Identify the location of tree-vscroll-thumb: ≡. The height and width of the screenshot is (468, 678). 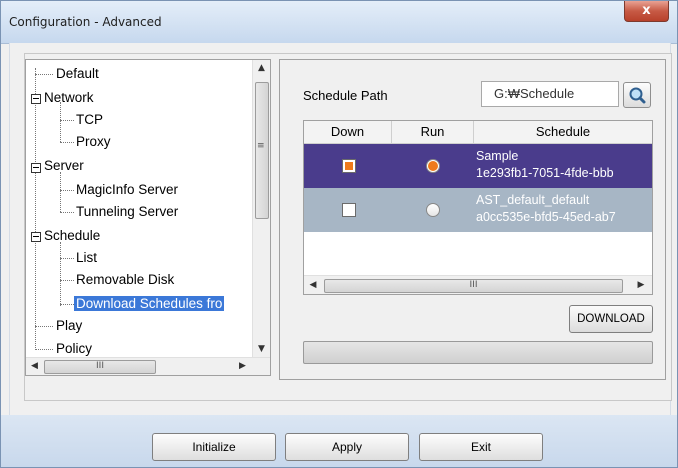
(262, 150).